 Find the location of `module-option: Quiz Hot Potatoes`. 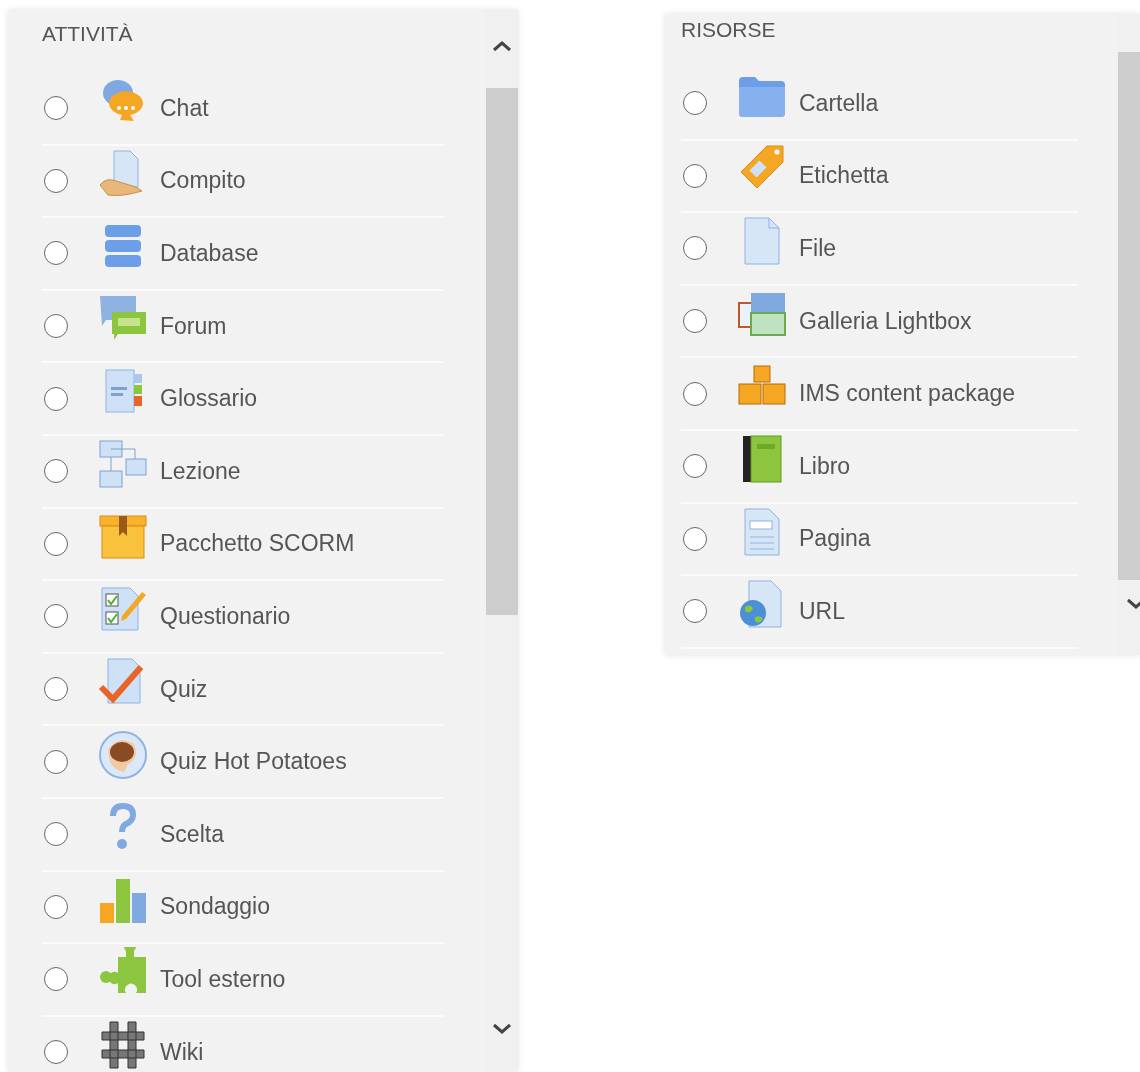

module-option: Quiz Hot Potatoes is located at coordinates (243, 762).